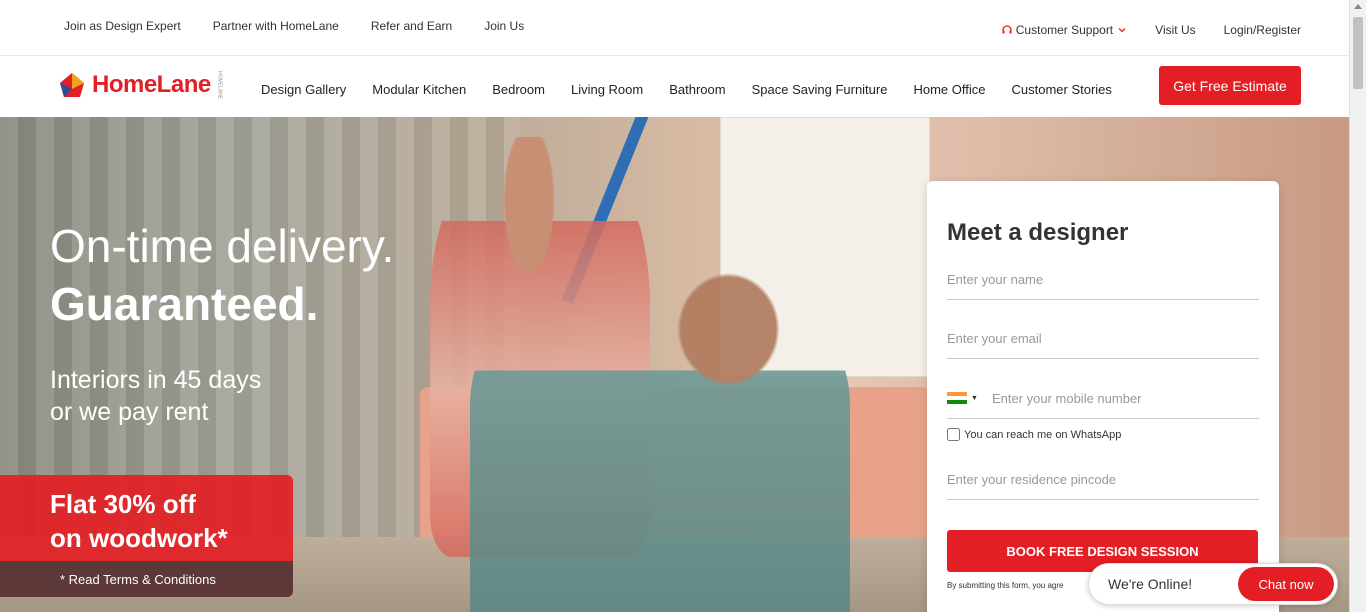 The width and height of the screenshot is (1366, 612). I want to click on headset-icon, so click(1007, 29).